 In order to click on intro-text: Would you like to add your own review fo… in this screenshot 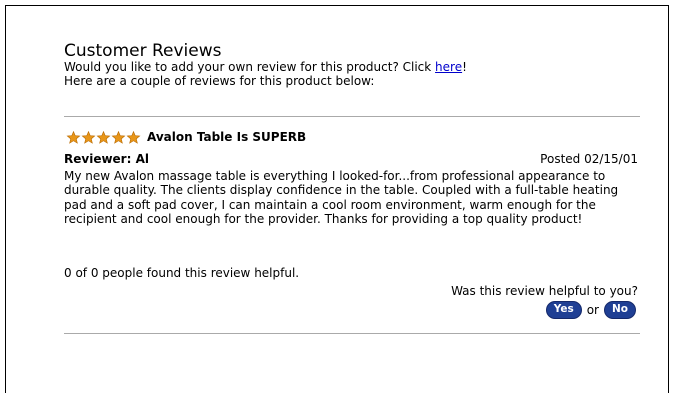, I will do `click(265, 74)`.